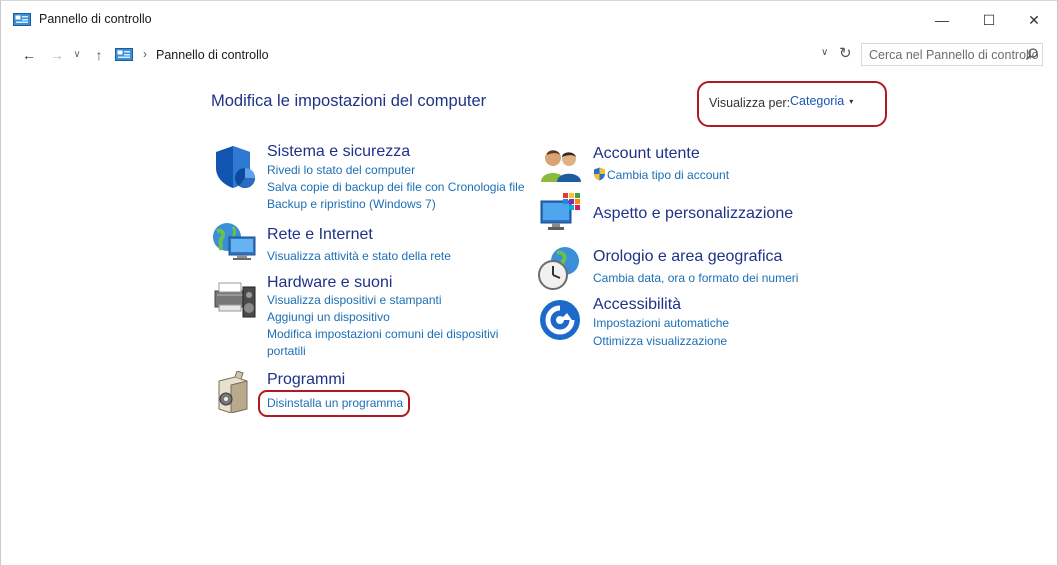 This screenshot has width=1058, height=565. What do you see at coordinates (687, 257) in the screenshot?
I see `category-clock-region: Orologio e area geografica` at bounding box center [687, 257].